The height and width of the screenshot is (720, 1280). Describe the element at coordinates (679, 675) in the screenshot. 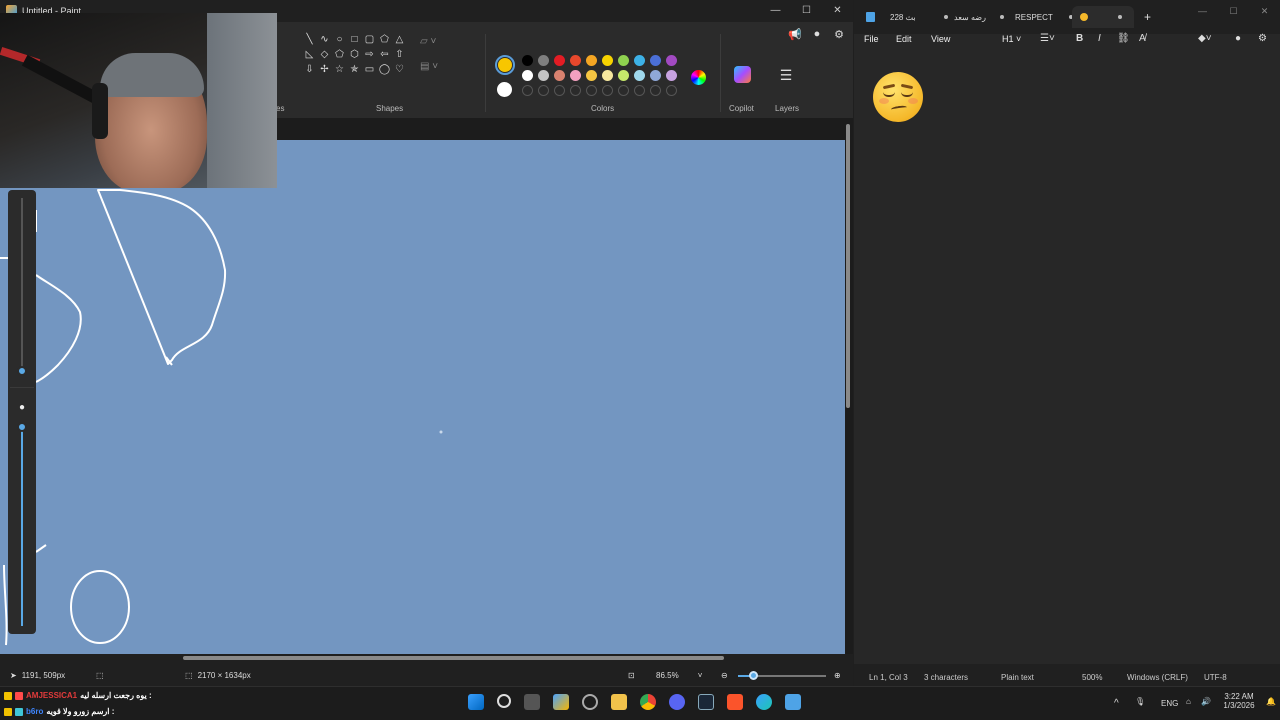

I see `zoom-dropdown: 86.5% ˅` at that location.